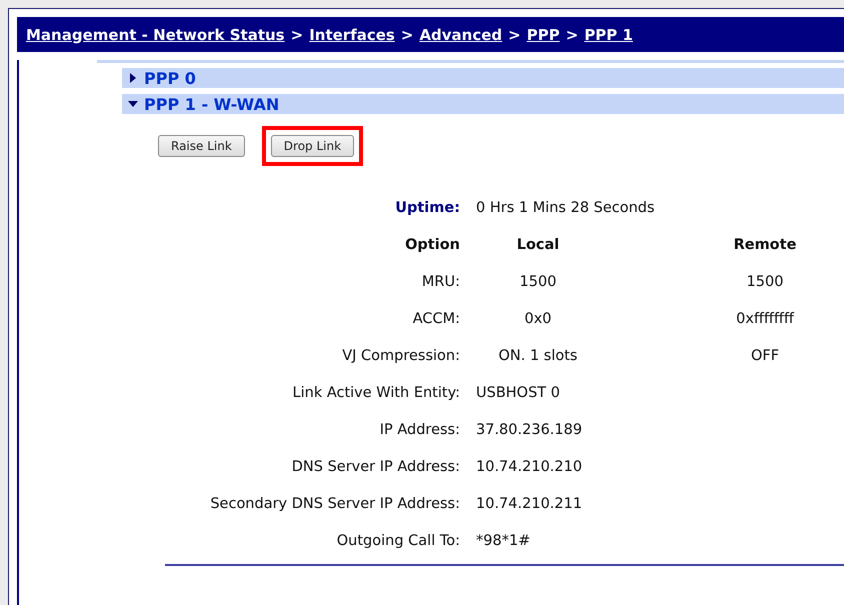 Image resolution: width=844 pixels, height=605 pixels. Describe the element at coordinates (765, 244) in the screenshot. I see `column-header: Remote` at that location.